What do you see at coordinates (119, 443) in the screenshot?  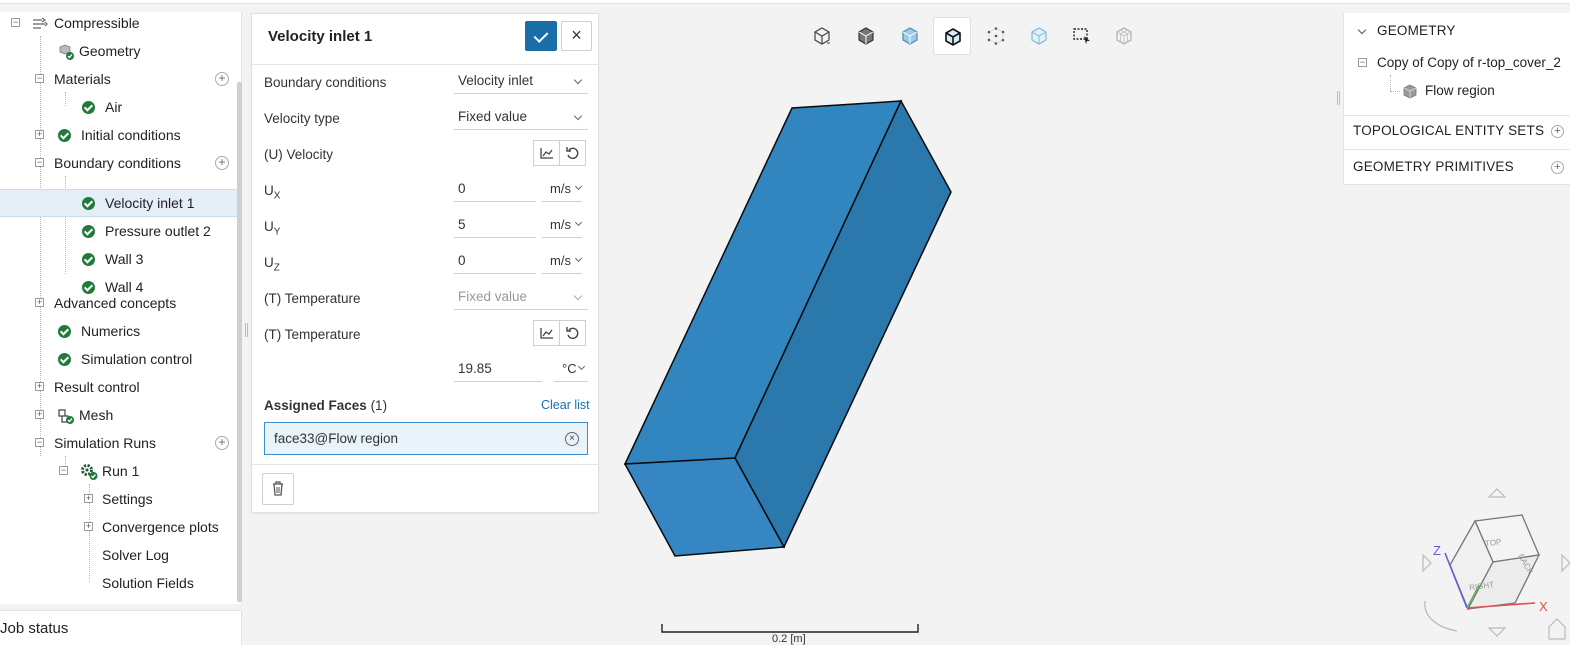 I see `tree-item-simulation-runs: − Simulation Runs +` at bounding box center [119, 443].